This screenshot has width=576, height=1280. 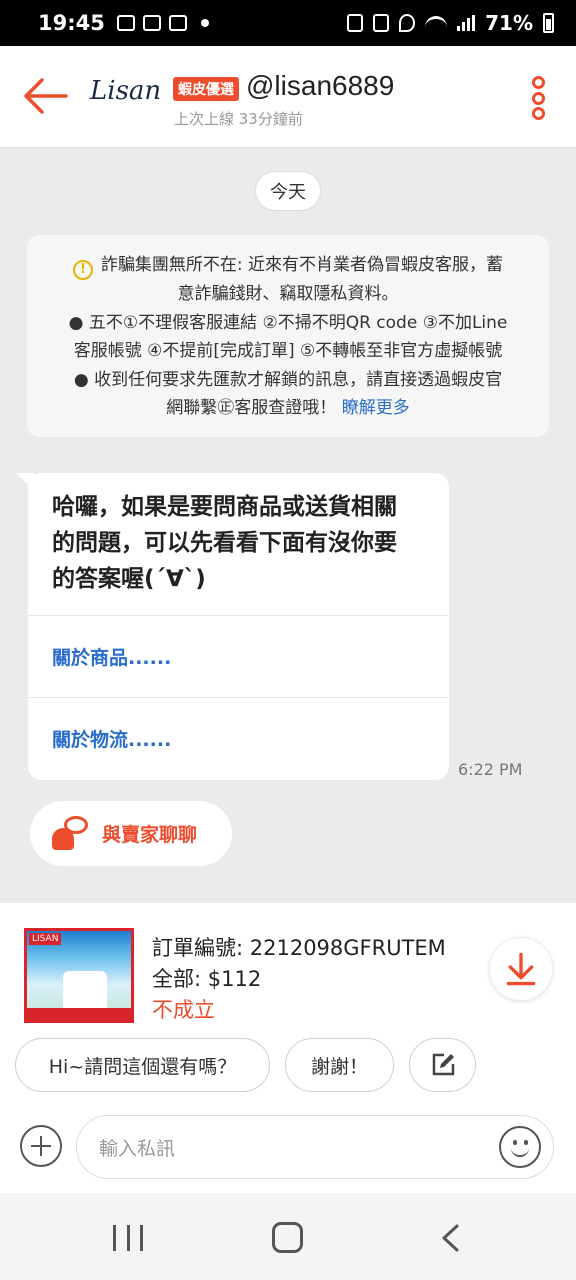 I want to click on notice-text: 客服帳號 ④不提前[完成訂單] ⑤不轉帳至非官方虛擬帳號, so click(x=288, y=351).